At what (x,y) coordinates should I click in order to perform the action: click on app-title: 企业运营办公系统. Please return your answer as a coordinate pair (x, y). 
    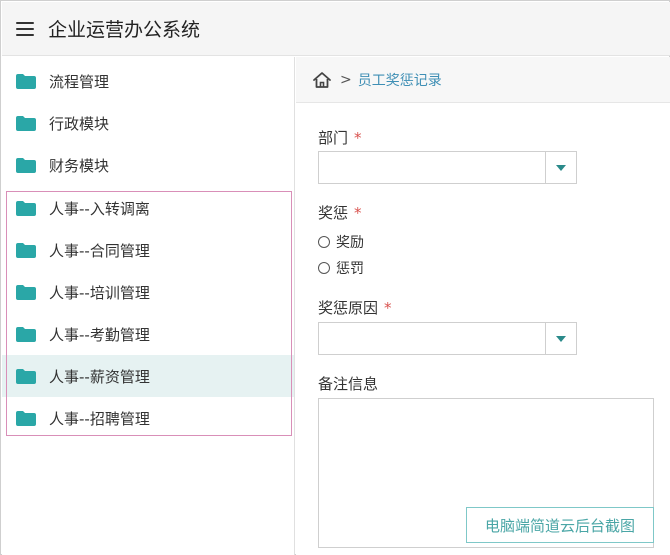
    Looking at the image, I should click on (124, 30).